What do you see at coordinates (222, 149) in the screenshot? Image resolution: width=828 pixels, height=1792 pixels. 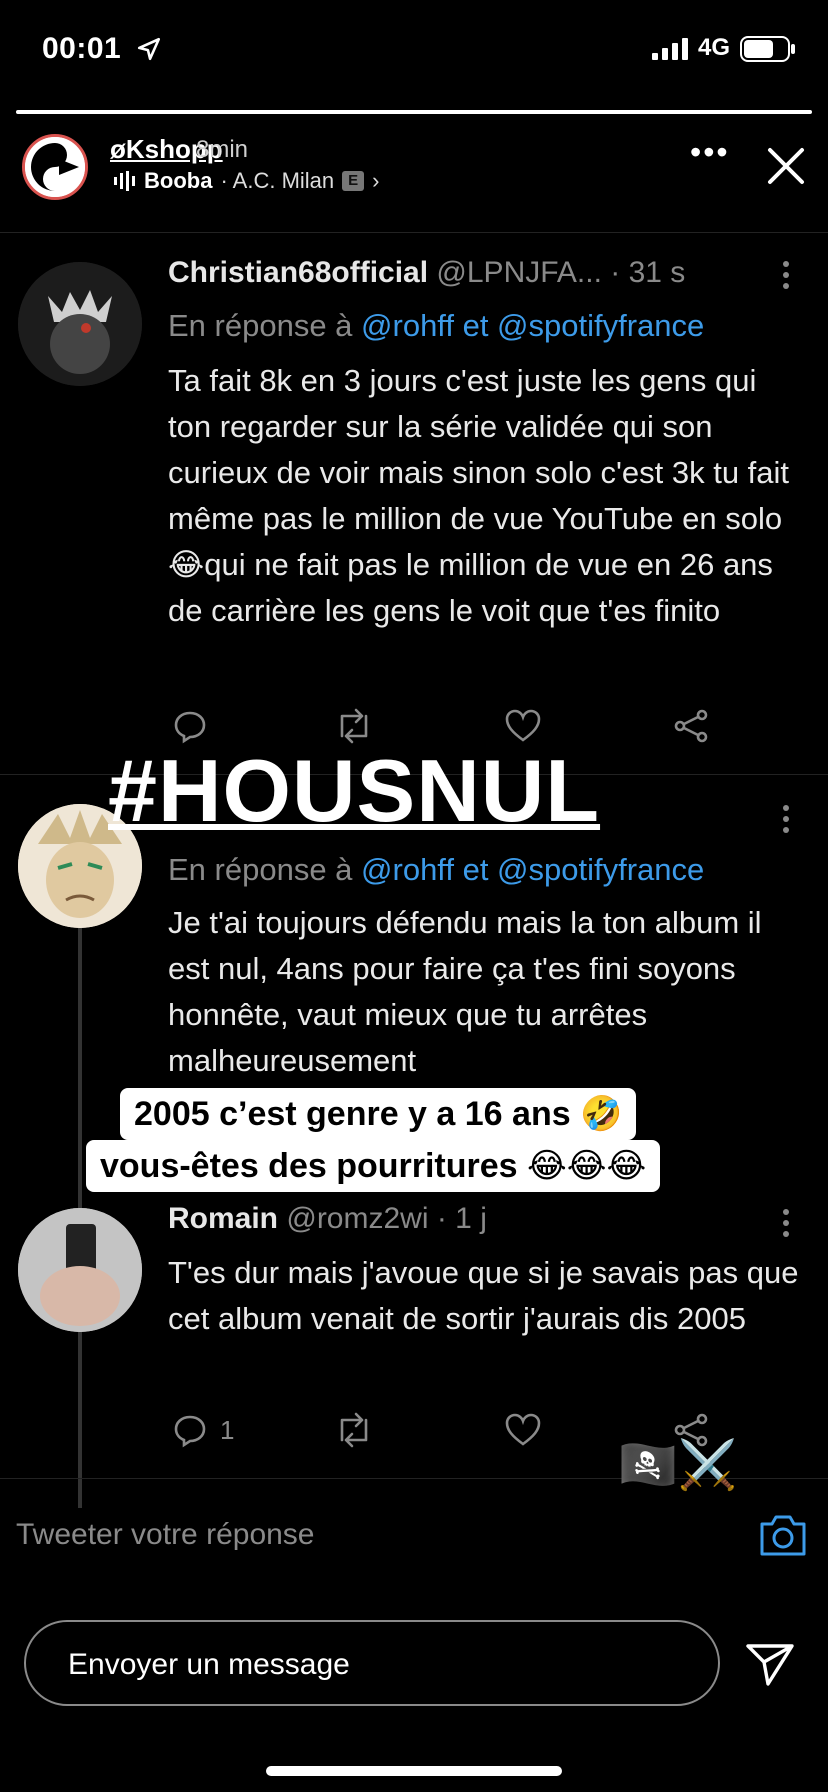 I see `story-time-ago: 8min` at bounding box center [222, 149].